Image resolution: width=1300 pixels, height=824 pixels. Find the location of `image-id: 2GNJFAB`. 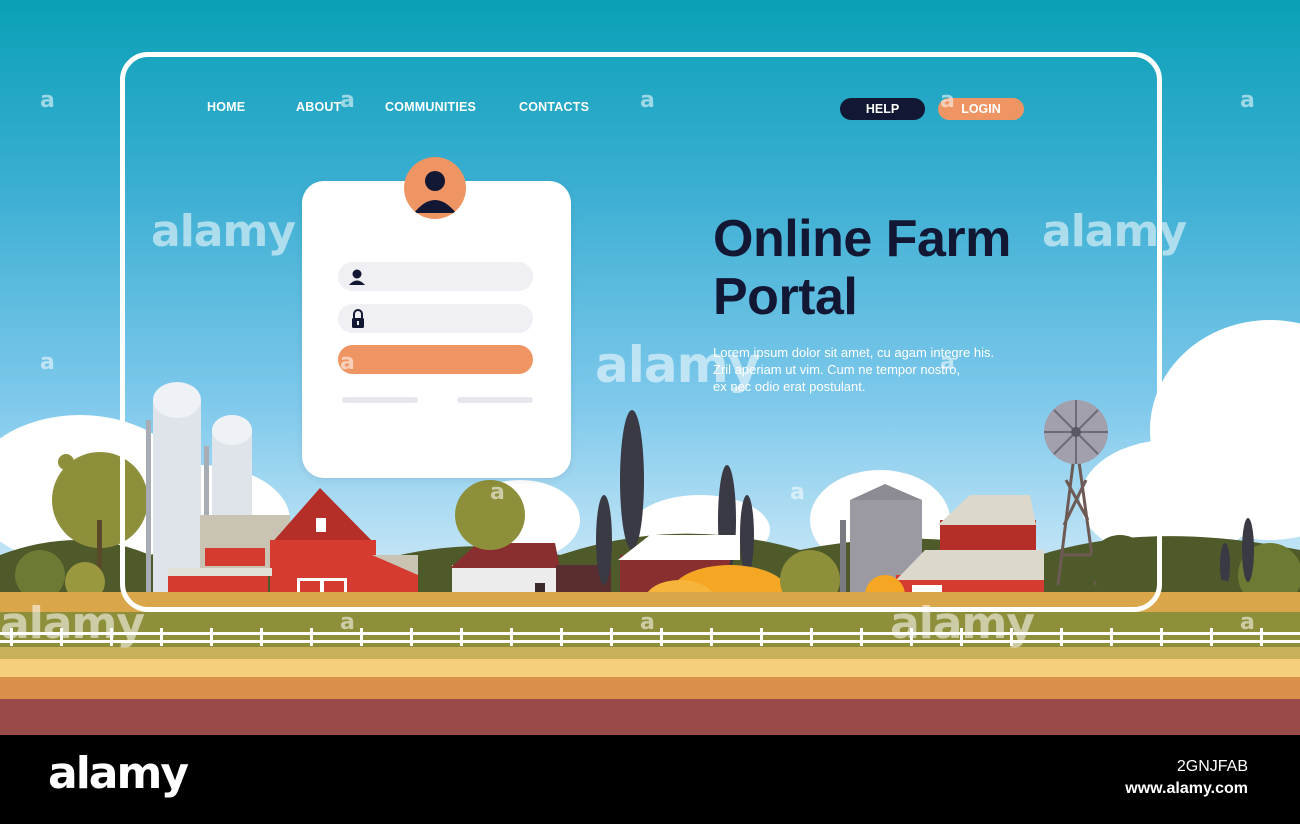

image-id: 2GNJFAB is located at coordinates (1212, 766).